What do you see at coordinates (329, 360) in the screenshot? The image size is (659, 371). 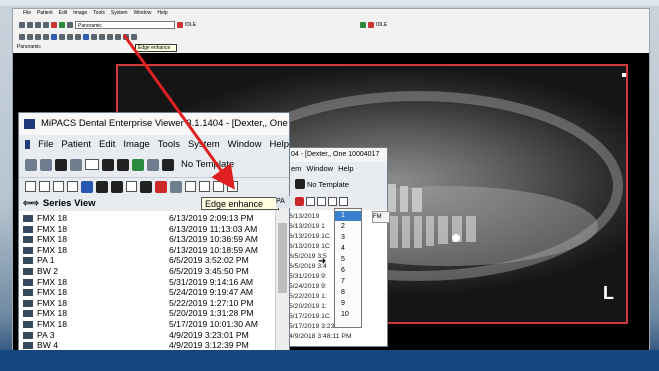 I see `bottom-banner` at bounding box center [329, 360].